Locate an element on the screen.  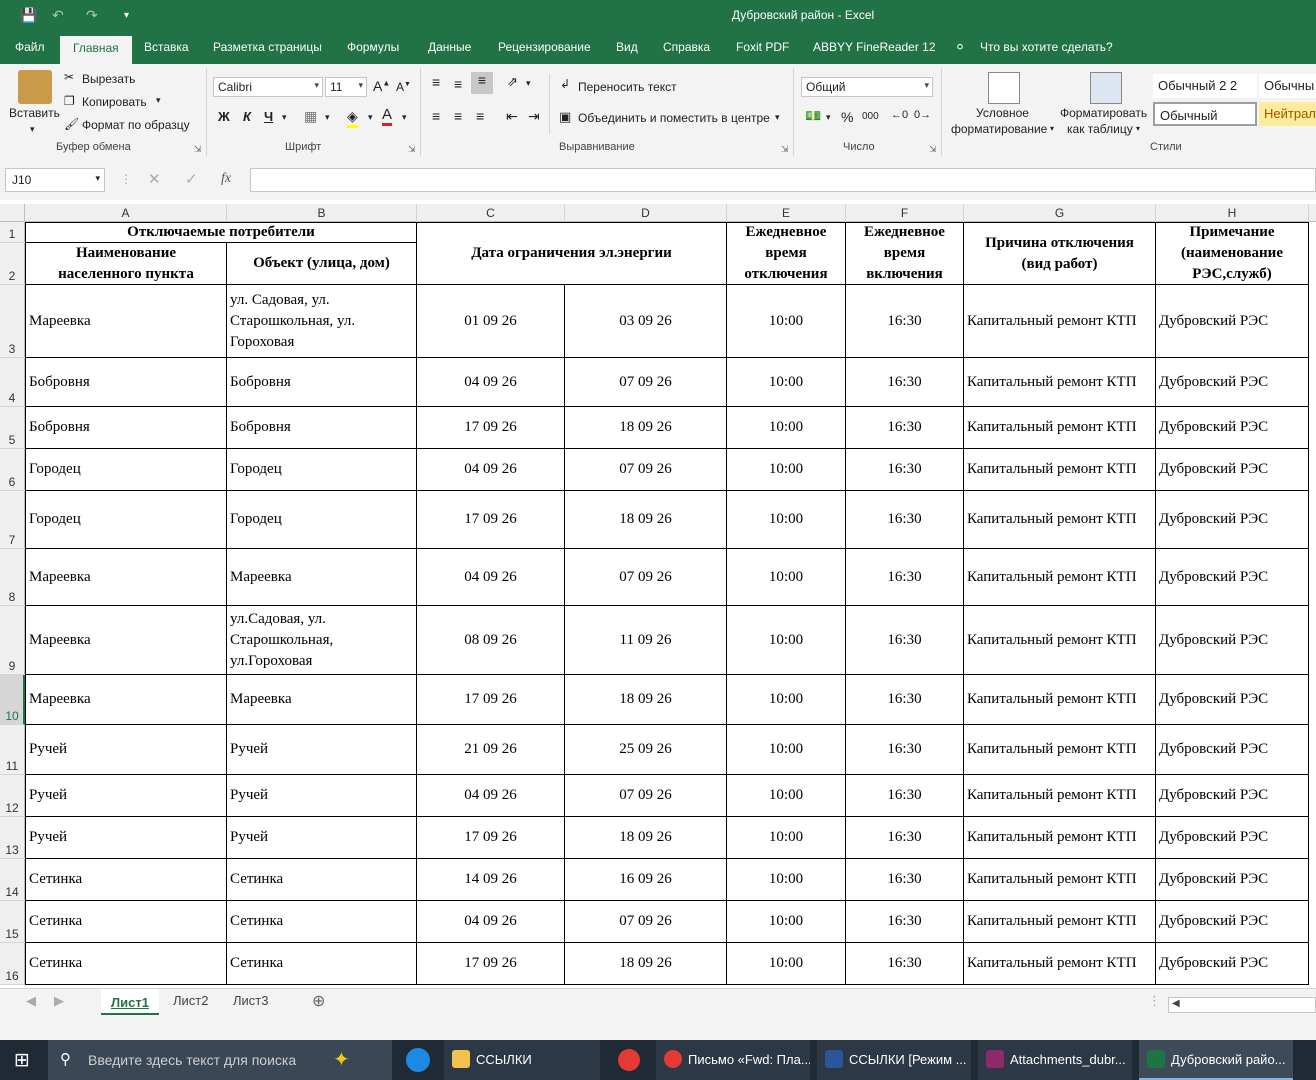
column-header-g: G is located at coordinates (1060, 213).